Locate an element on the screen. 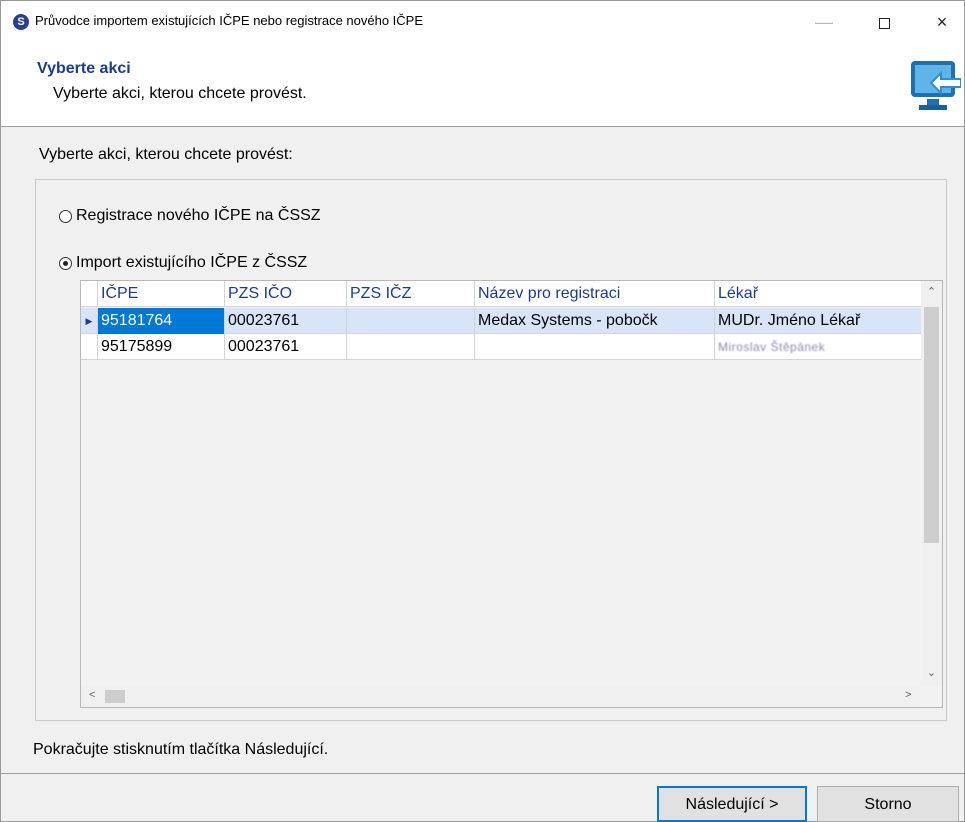 The image size is (965, 822). next-button: Následující > is located at coordinates (732, 804).